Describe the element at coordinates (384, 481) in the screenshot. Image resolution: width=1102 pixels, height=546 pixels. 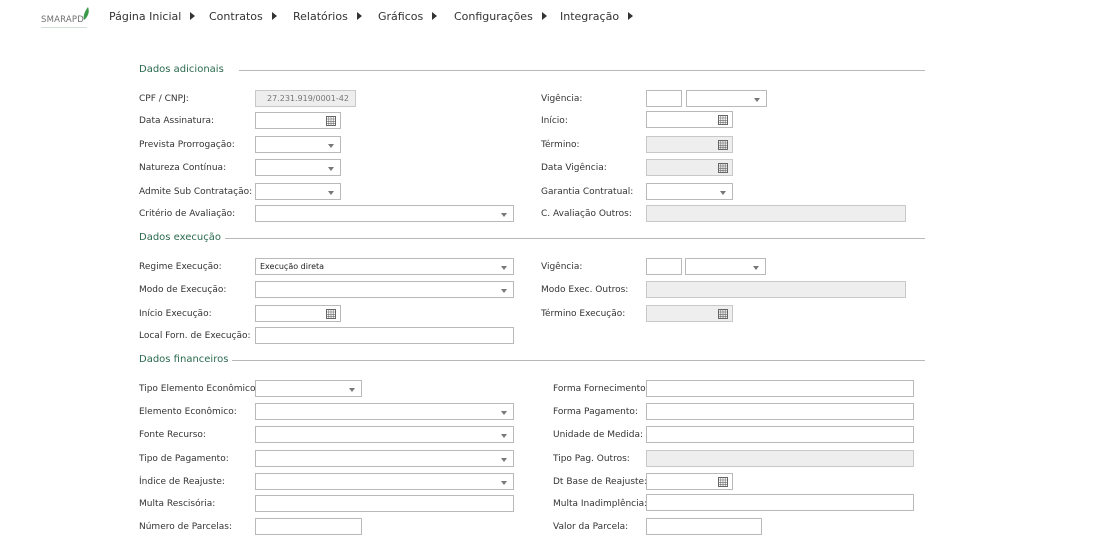
I see `indice-reajuste-select` at that location.